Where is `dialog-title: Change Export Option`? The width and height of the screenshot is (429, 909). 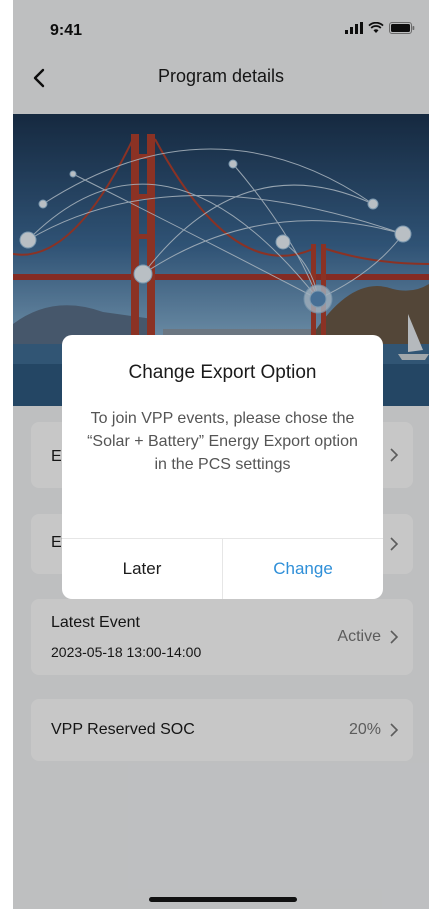
dialog-title: Change Export Option is located at coordinates (222, 372).